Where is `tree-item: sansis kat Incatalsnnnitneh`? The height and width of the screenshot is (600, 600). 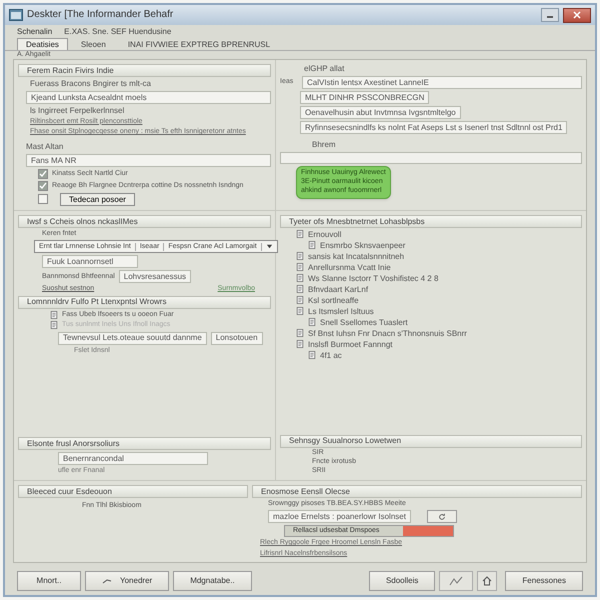
tree-item: sansis kat Incatalsnnnitneh is located at coordinates (356, 257).